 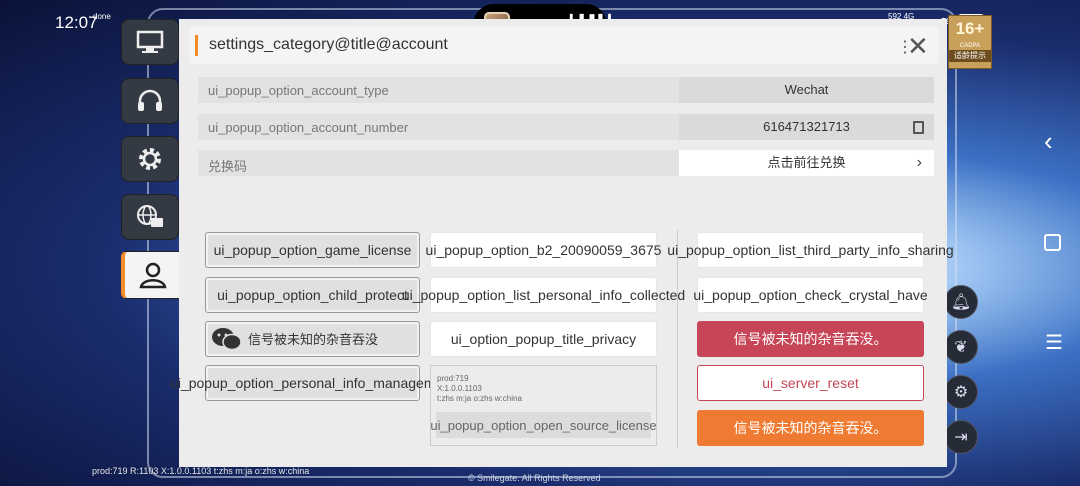 What do you see at coordinates (566, 163) in the screenshot?
I see `redeem-code-row: 兑换码 点击前往兑换 ›` at bounding box center [566, 163].